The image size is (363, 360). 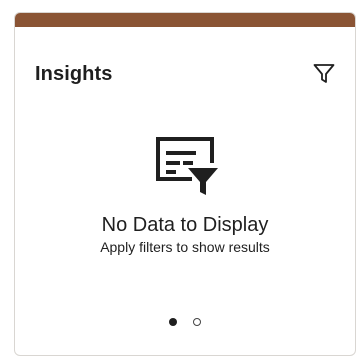 What do you see at coordinates (185, 247) in the screenshot?
I see `empty-state-subtitle: Apply filters to show results` at bounding box center [185, 247].